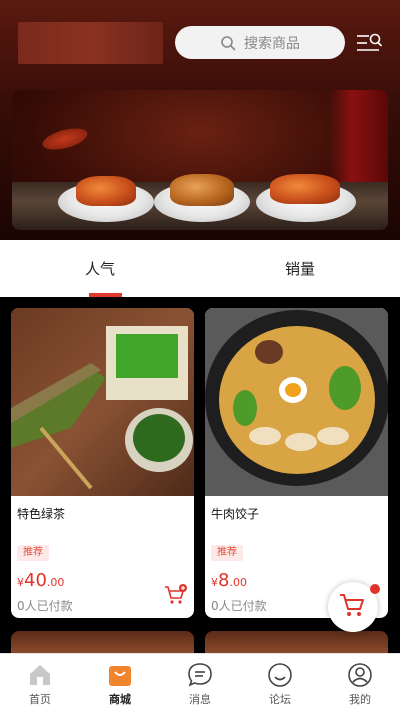 This screenshot has height=710, width=400. Describe the element at coordinates (280, 675) in the screenshot. I see `forum-smile-icon` at that location.